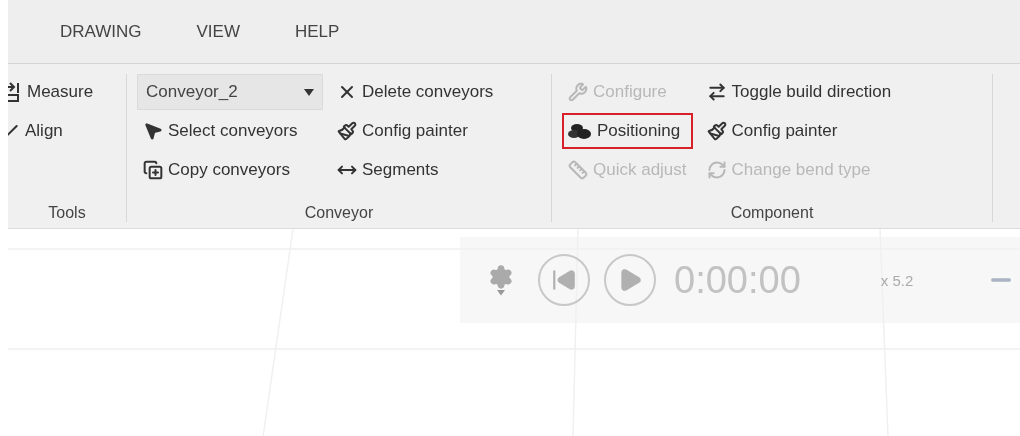 This screenshot has width=1020, height=436. I want to click on ruler-icon, so click(578, 170).